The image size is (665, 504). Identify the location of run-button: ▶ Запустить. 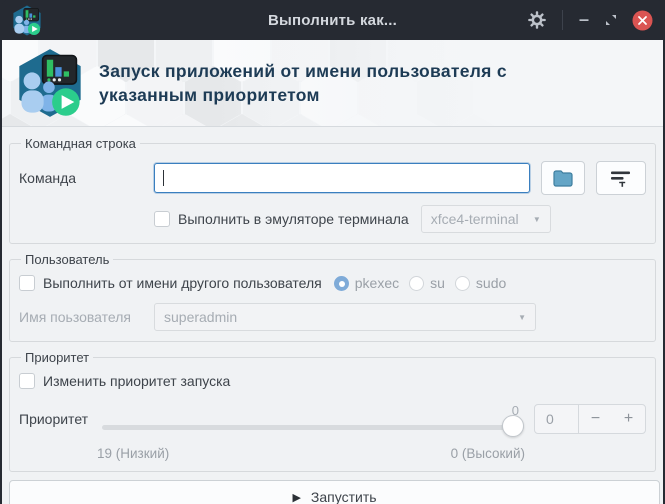
(334, 492).